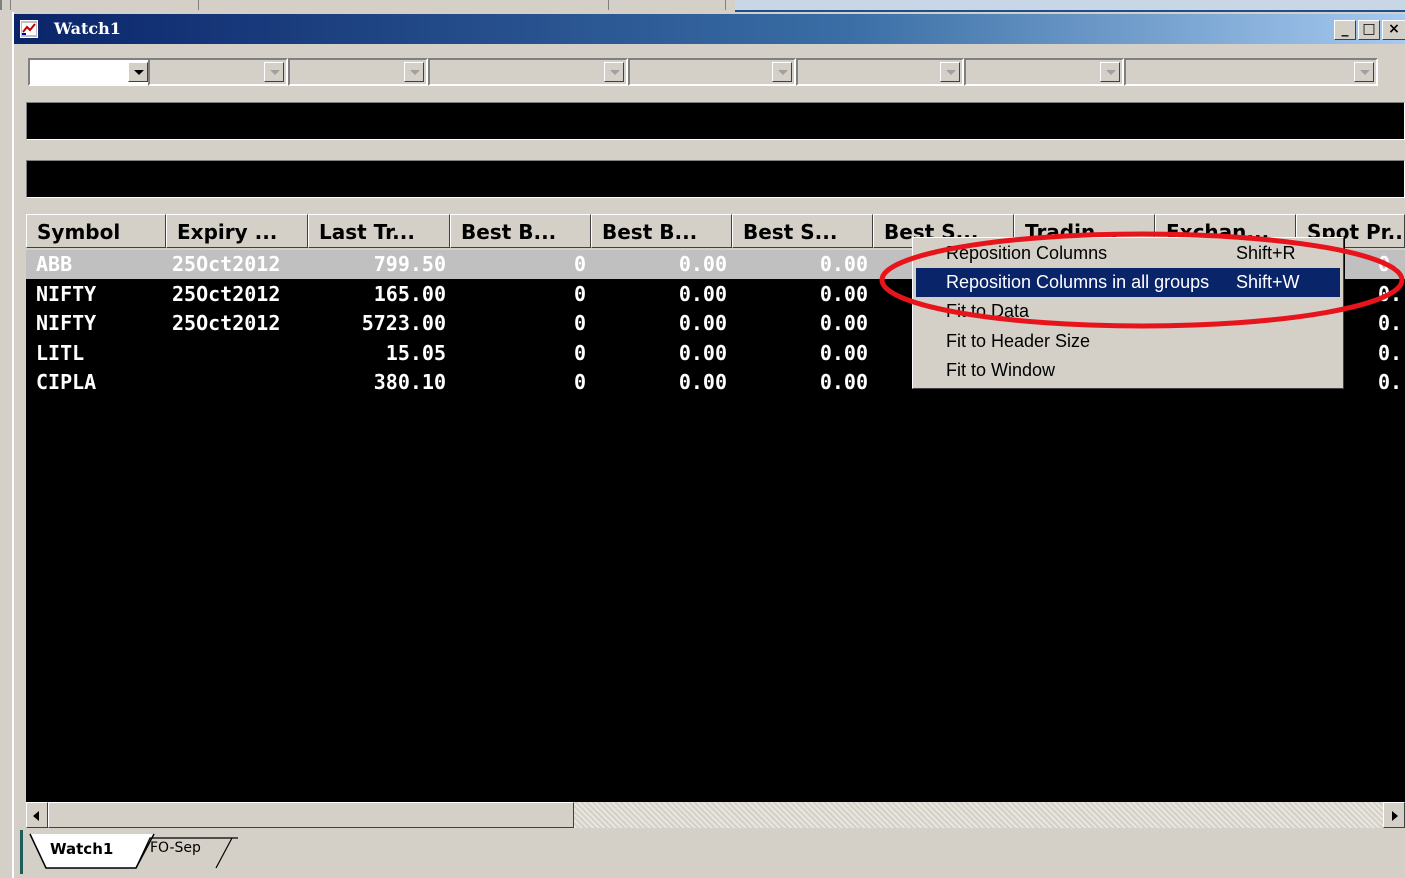  I want to click on menu-item-fit-to-window: Fit to Window, so click(1128, 370).